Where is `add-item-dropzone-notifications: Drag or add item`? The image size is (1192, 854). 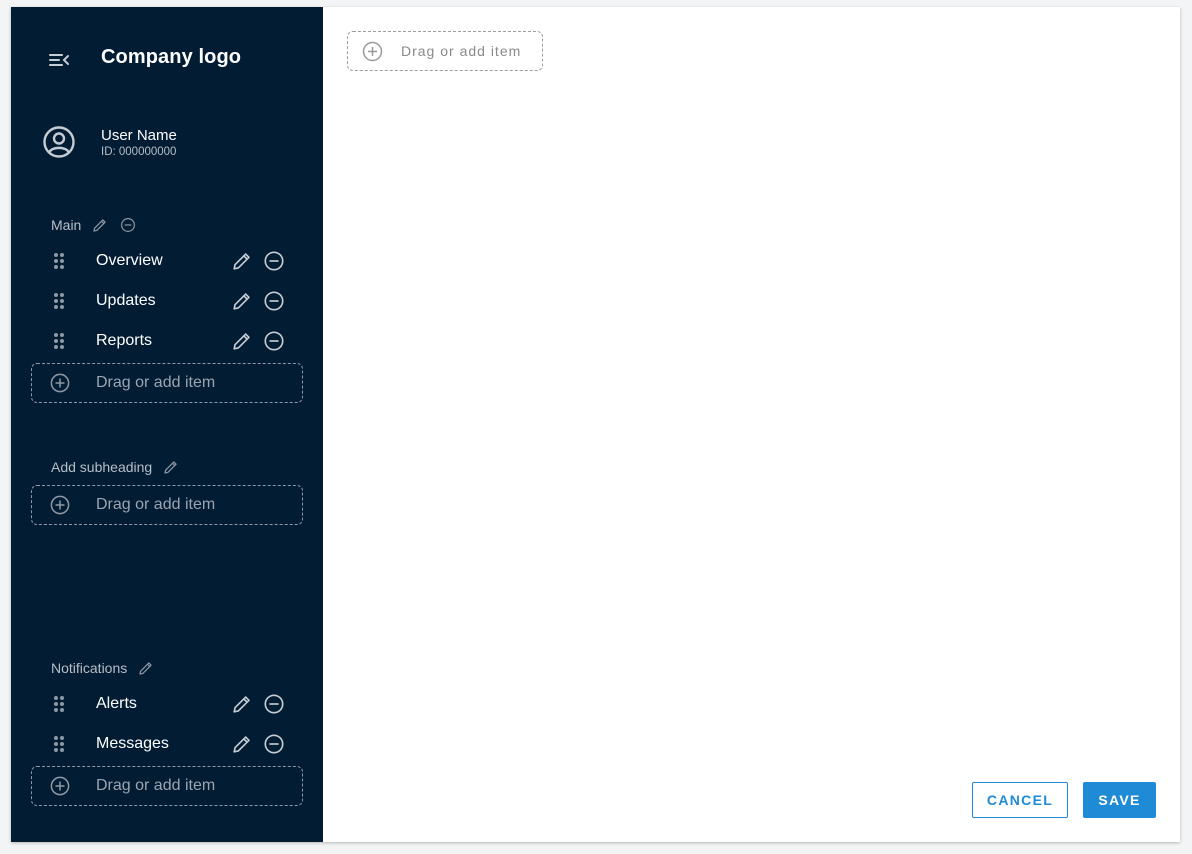 add-item-dropzone-notifications: Drag or add item is located at coordinates (167, 786).